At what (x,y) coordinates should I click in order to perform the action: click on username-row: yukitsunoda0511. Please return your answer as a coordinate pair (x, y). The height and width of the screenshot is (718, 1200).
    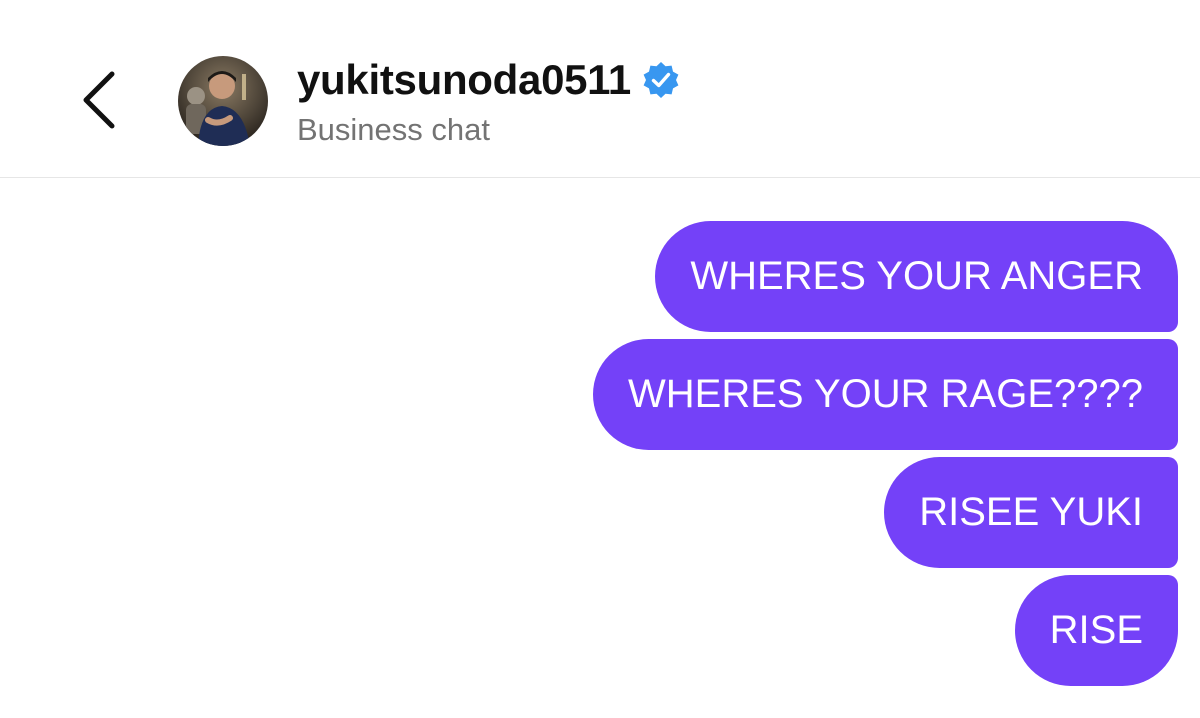
    Looking at the image, I should click on (489, 80).